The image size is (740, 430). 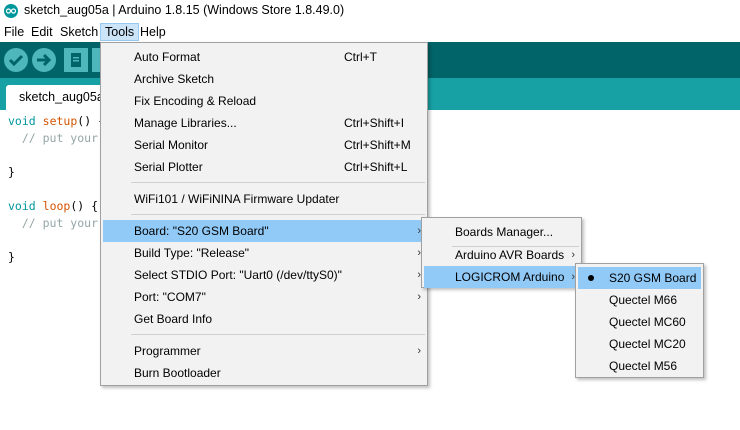 I want to click on menu-item-manage-libraries: Manage Libraries... Ctrl+Shift+I, so click(x=264, y=123).